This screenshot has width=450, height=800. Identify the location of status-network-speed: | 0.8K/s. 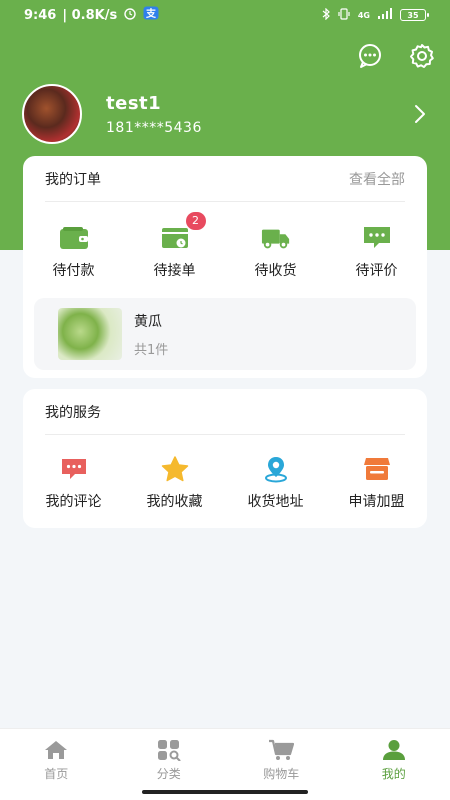
(90, 15).